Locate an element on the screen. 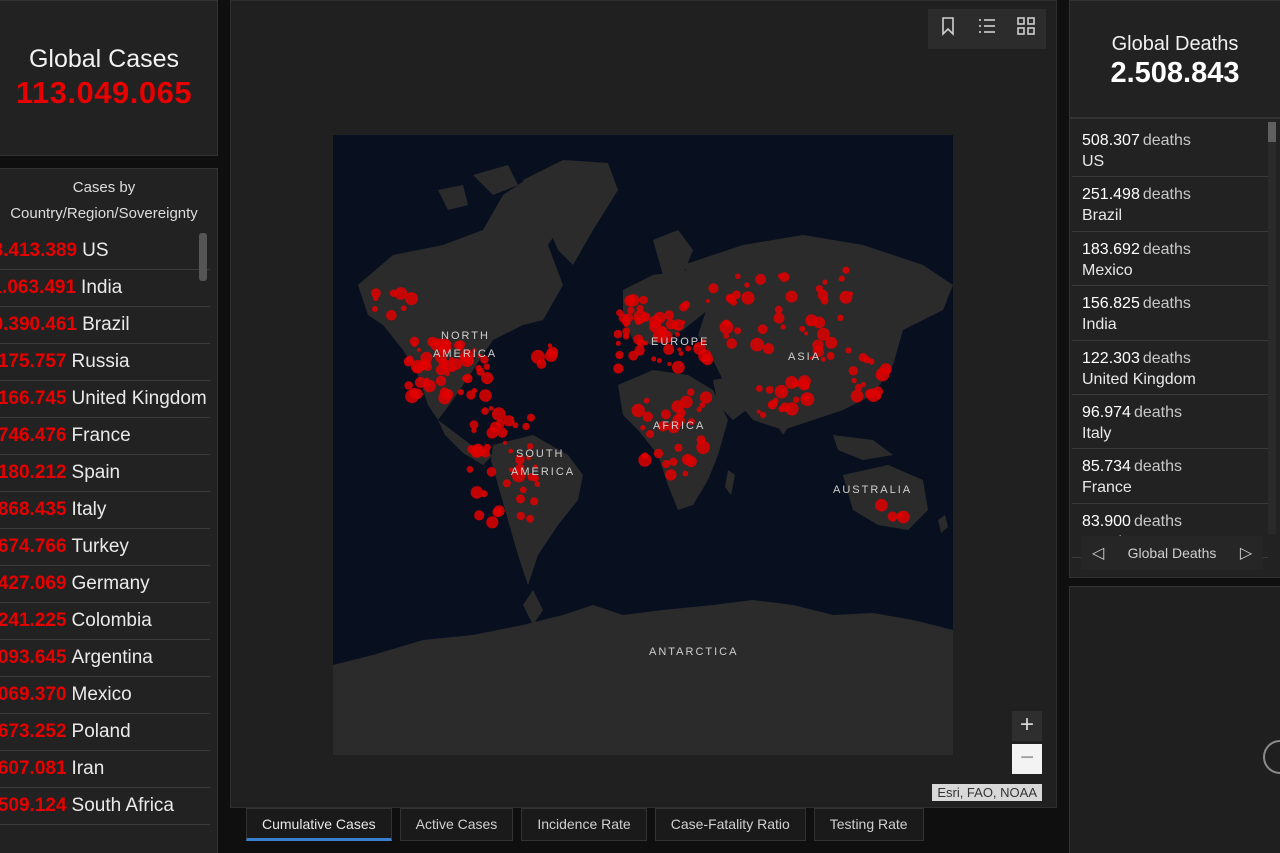 Image resolution: width=1280 pixels, height=853 pixels. tab-testing-rate: Testing Rate is located at coordinates (868, 824).